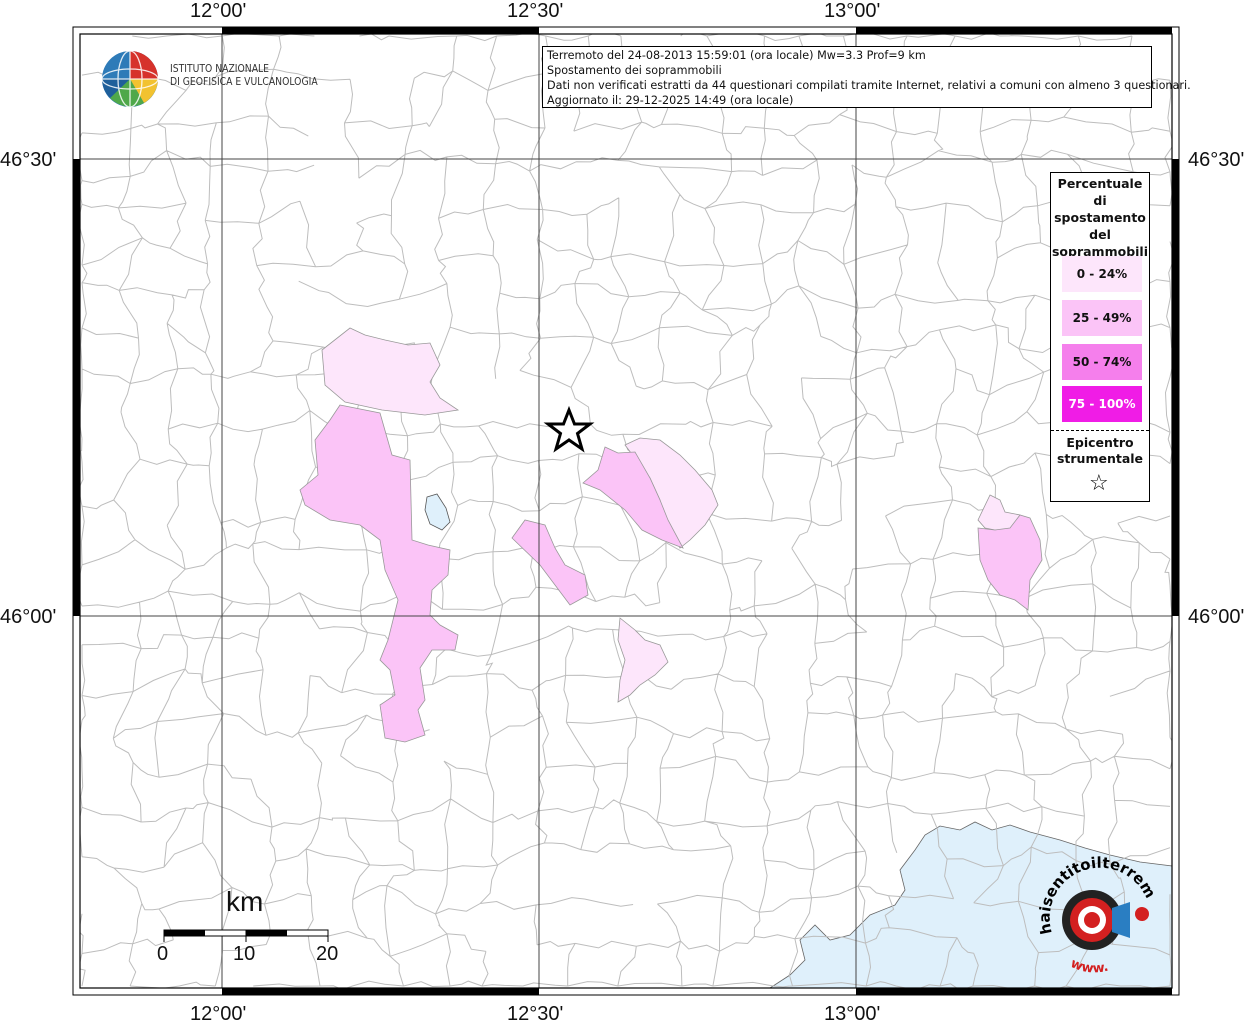  I want to click on legend-title-line: spostamento, so click(1100, 217).